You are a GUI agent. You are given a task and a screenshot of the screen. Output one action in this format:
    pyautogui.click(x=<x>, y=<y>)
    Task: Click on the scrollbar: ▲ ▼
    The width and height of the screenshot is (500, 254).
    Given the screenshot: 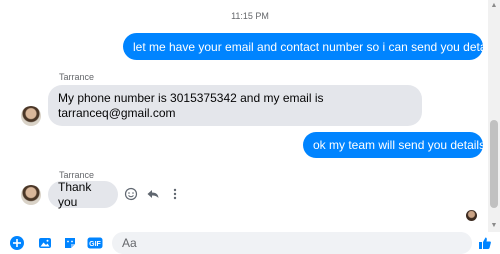 What is the action you would take?
    pyautogui.click(x=494, y=116)
    